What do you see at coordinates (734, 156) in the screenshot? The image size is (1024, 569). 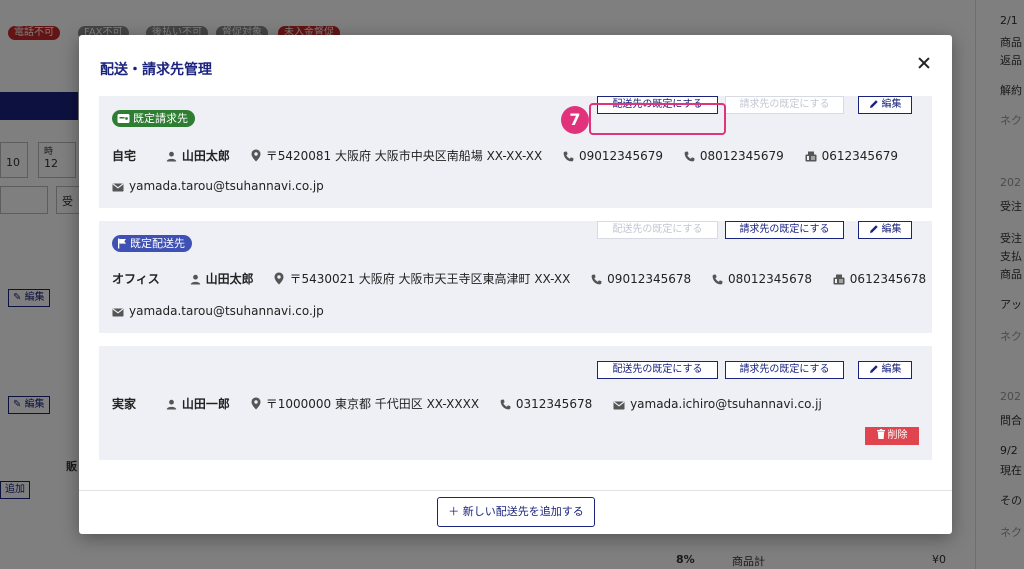 I see `phone-2: 08012345679` at bounding box center [734, 156].